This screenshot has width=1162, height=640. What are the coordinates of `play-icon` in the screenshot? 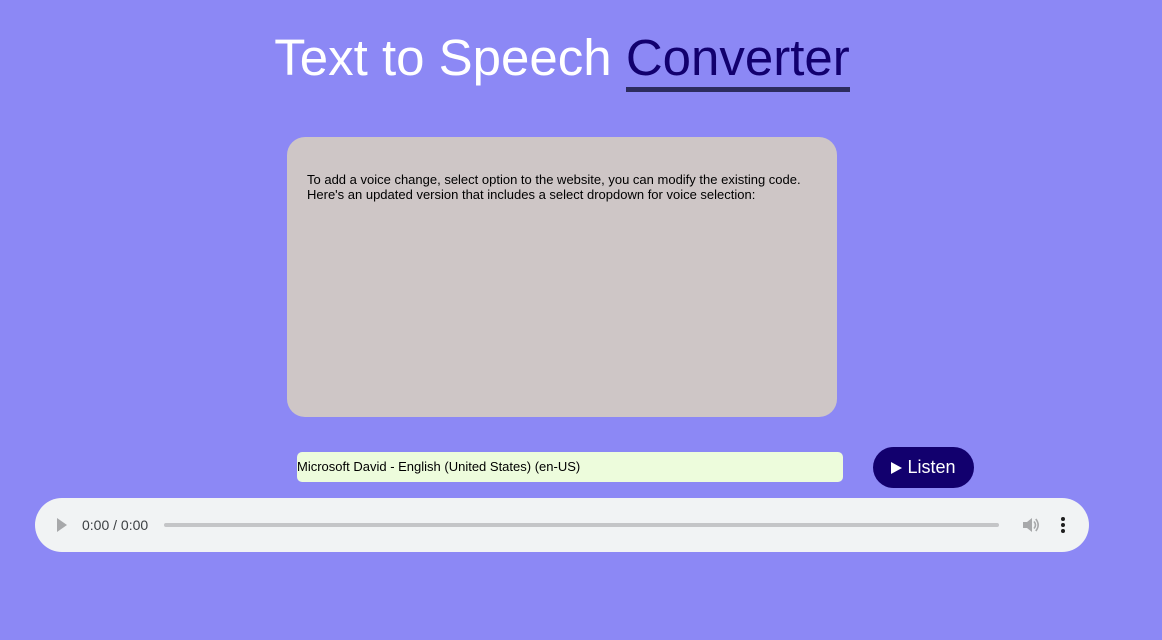 It's located at (897, 467).